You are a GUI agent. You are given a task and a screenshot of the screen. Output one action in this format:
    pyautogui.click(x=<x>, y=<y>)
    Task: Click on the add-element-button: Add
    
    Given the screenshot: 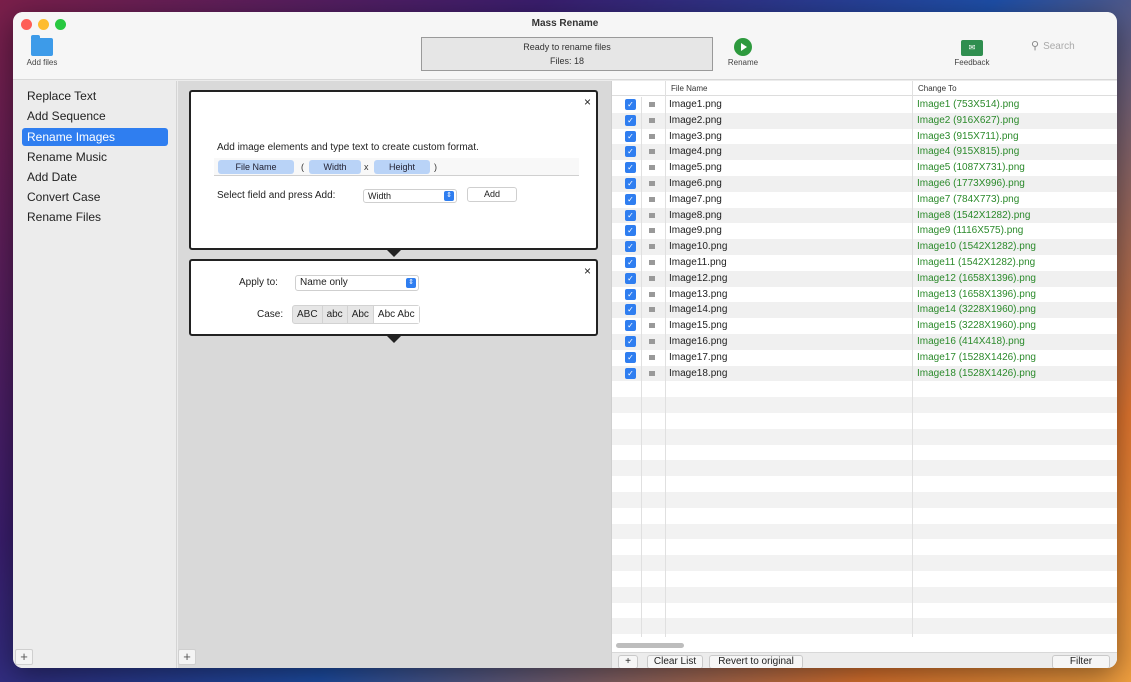 What is the action you would take?
    pyautogui.click(x=492, y=194)
    